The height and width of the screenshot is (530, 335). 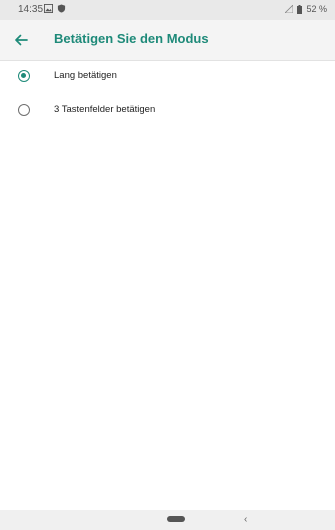 I want to click on arrow-left-icon, so click(x=21, y=40).